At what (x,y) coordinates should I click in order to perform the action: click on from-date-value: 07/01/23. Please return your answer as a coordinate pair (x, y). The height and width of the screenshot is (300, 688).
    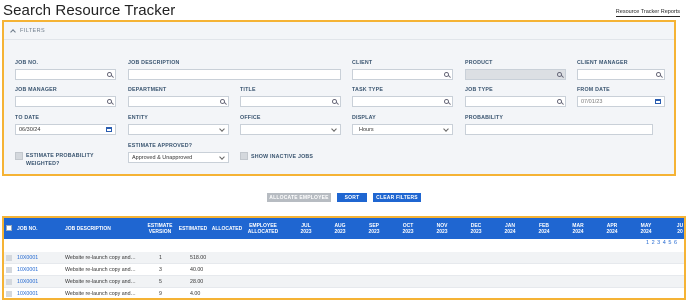
    Looking at the image, I should click on (592, 101).